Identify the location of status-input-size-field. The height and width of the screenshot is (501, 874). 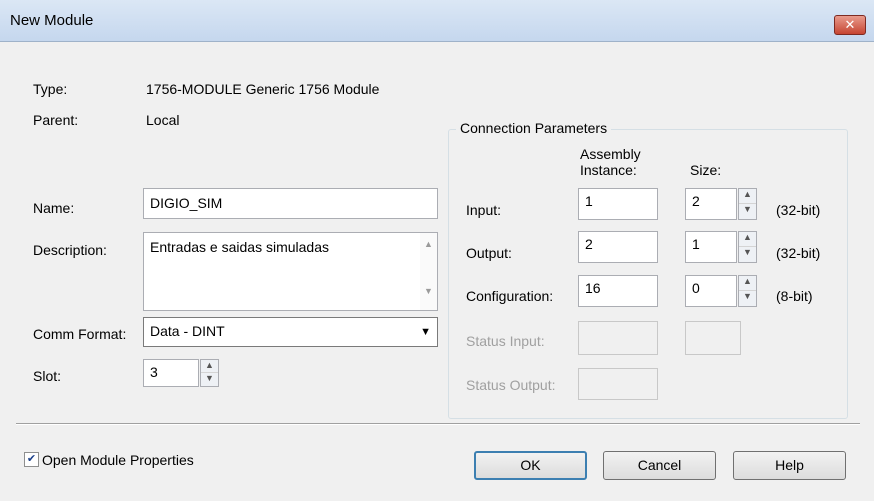
(713, 338).